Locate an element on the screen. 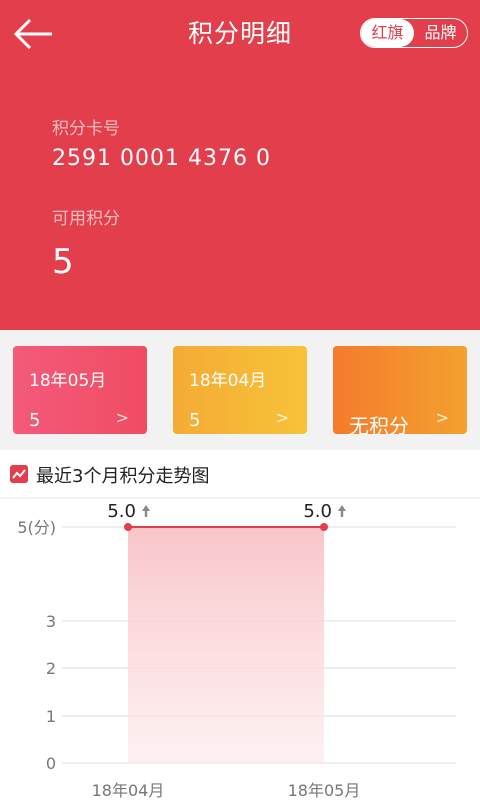 The height and width of the screenshot is (800, 480). month-card-1804: 18年04月 5 > is located at coordinates (240, 390).